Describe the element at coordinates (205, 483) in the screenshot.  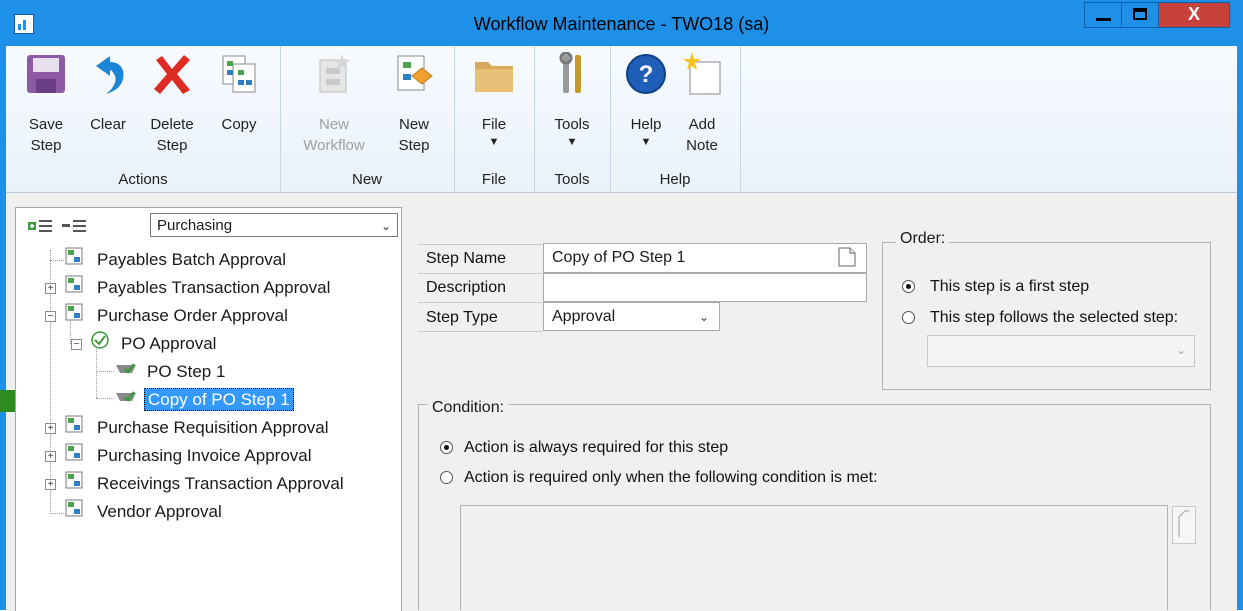
I see `tree-item-receivings-transaction: Receivings Transaction Approval` at that location.